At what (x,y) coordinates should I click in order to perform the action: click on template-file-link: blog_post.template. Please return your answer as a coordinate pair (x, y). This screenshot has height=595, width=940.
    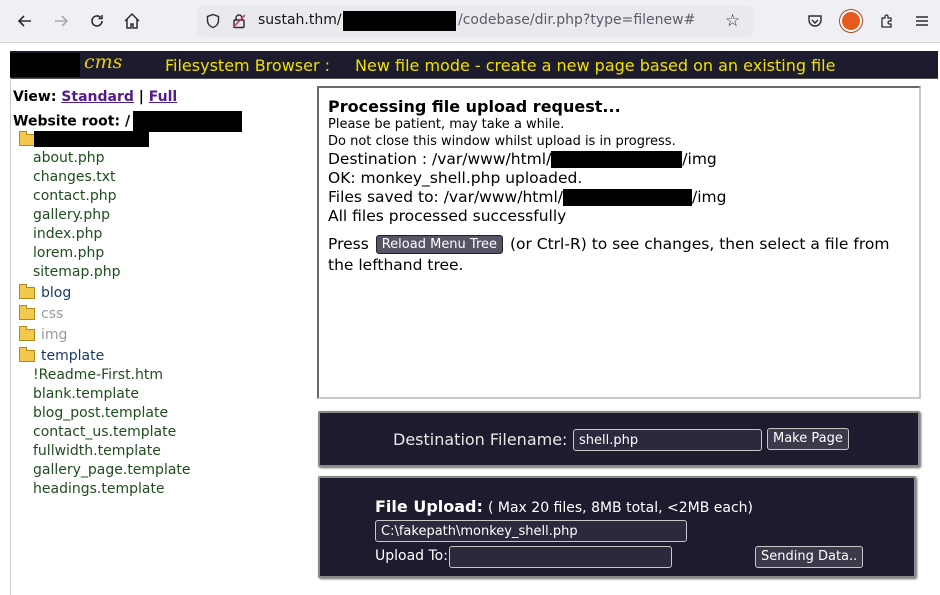
    Looking at the image, I should click on (100, 413).